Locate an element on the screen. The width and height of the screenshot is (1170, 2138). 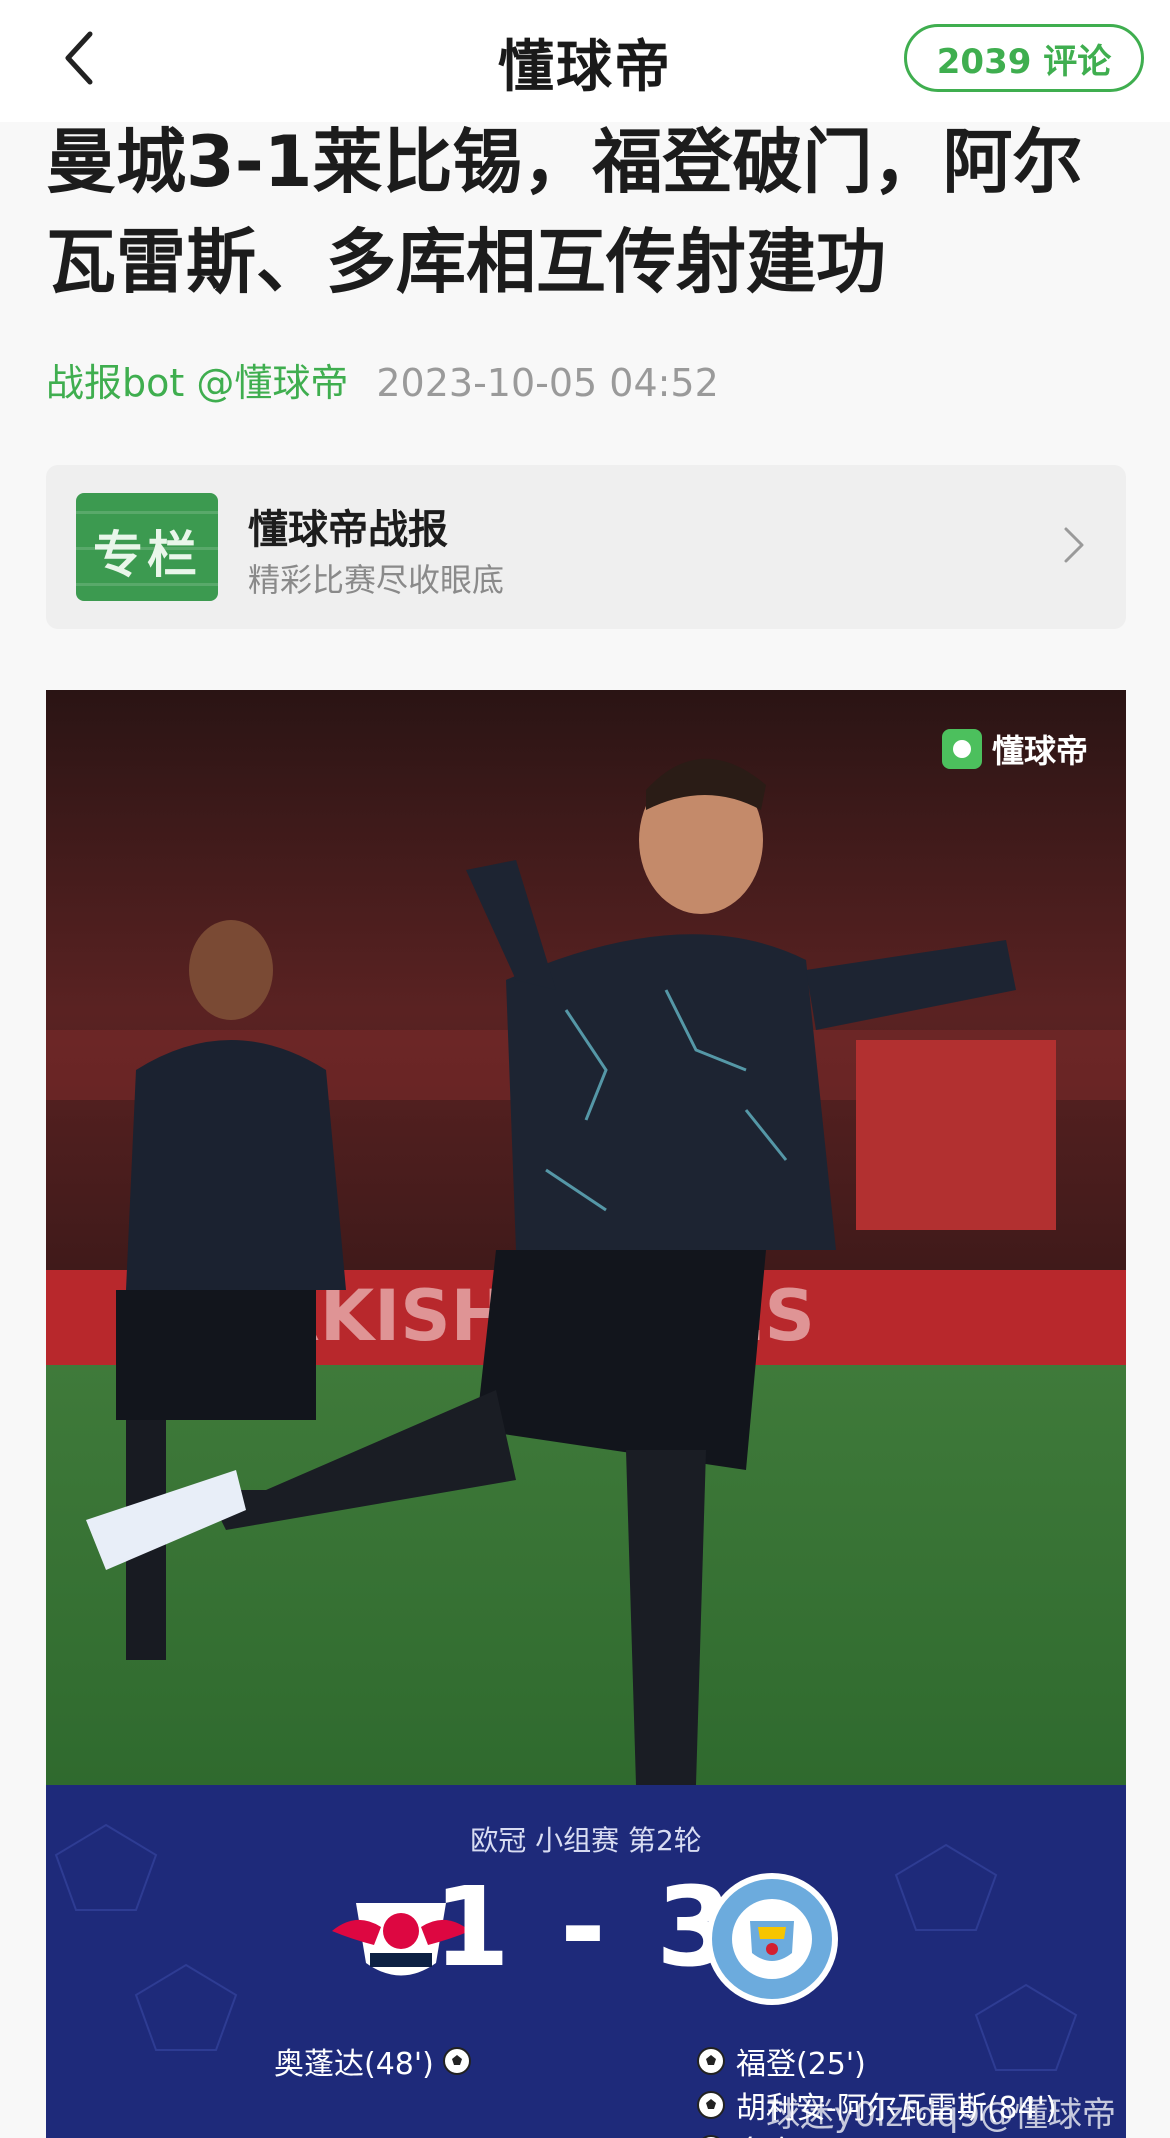
column-card: 专栏 懂球帝战报 精彩比赛尽收眼底 is located at coordinates (586, 547).